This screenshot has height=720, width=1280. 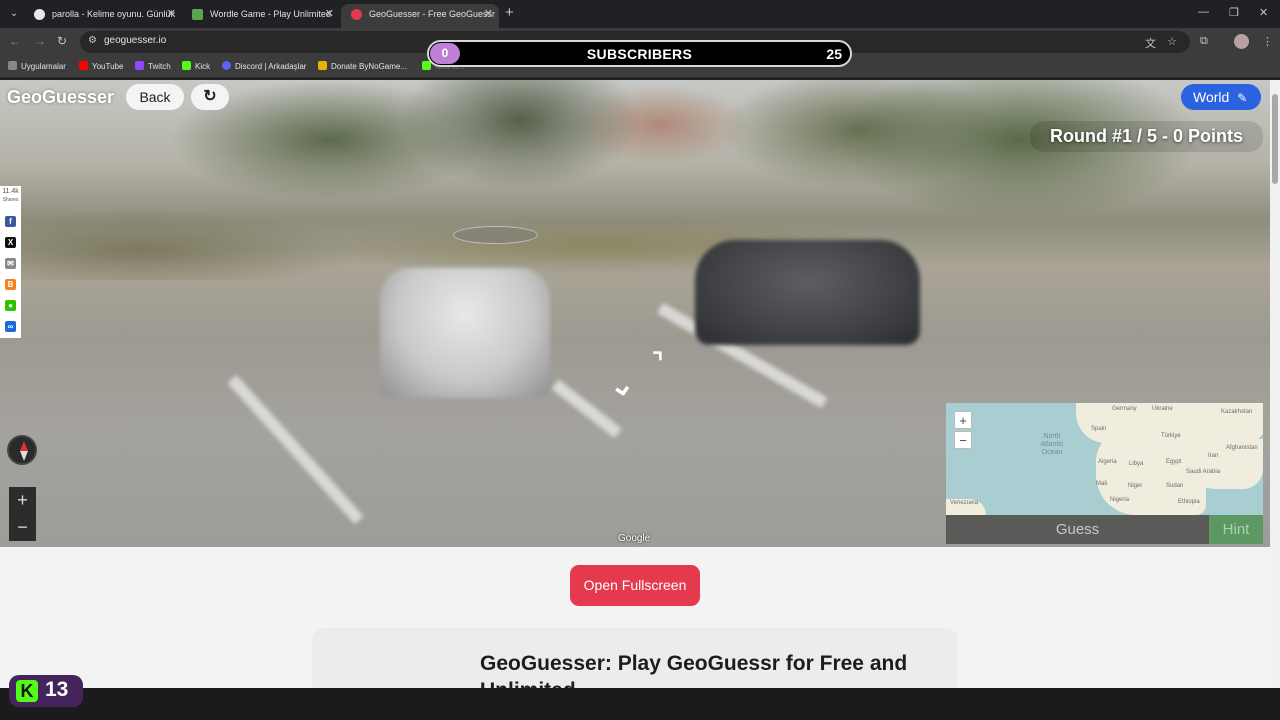 I want to click on kick-logo-icon: K, so click(x=27, y=691).